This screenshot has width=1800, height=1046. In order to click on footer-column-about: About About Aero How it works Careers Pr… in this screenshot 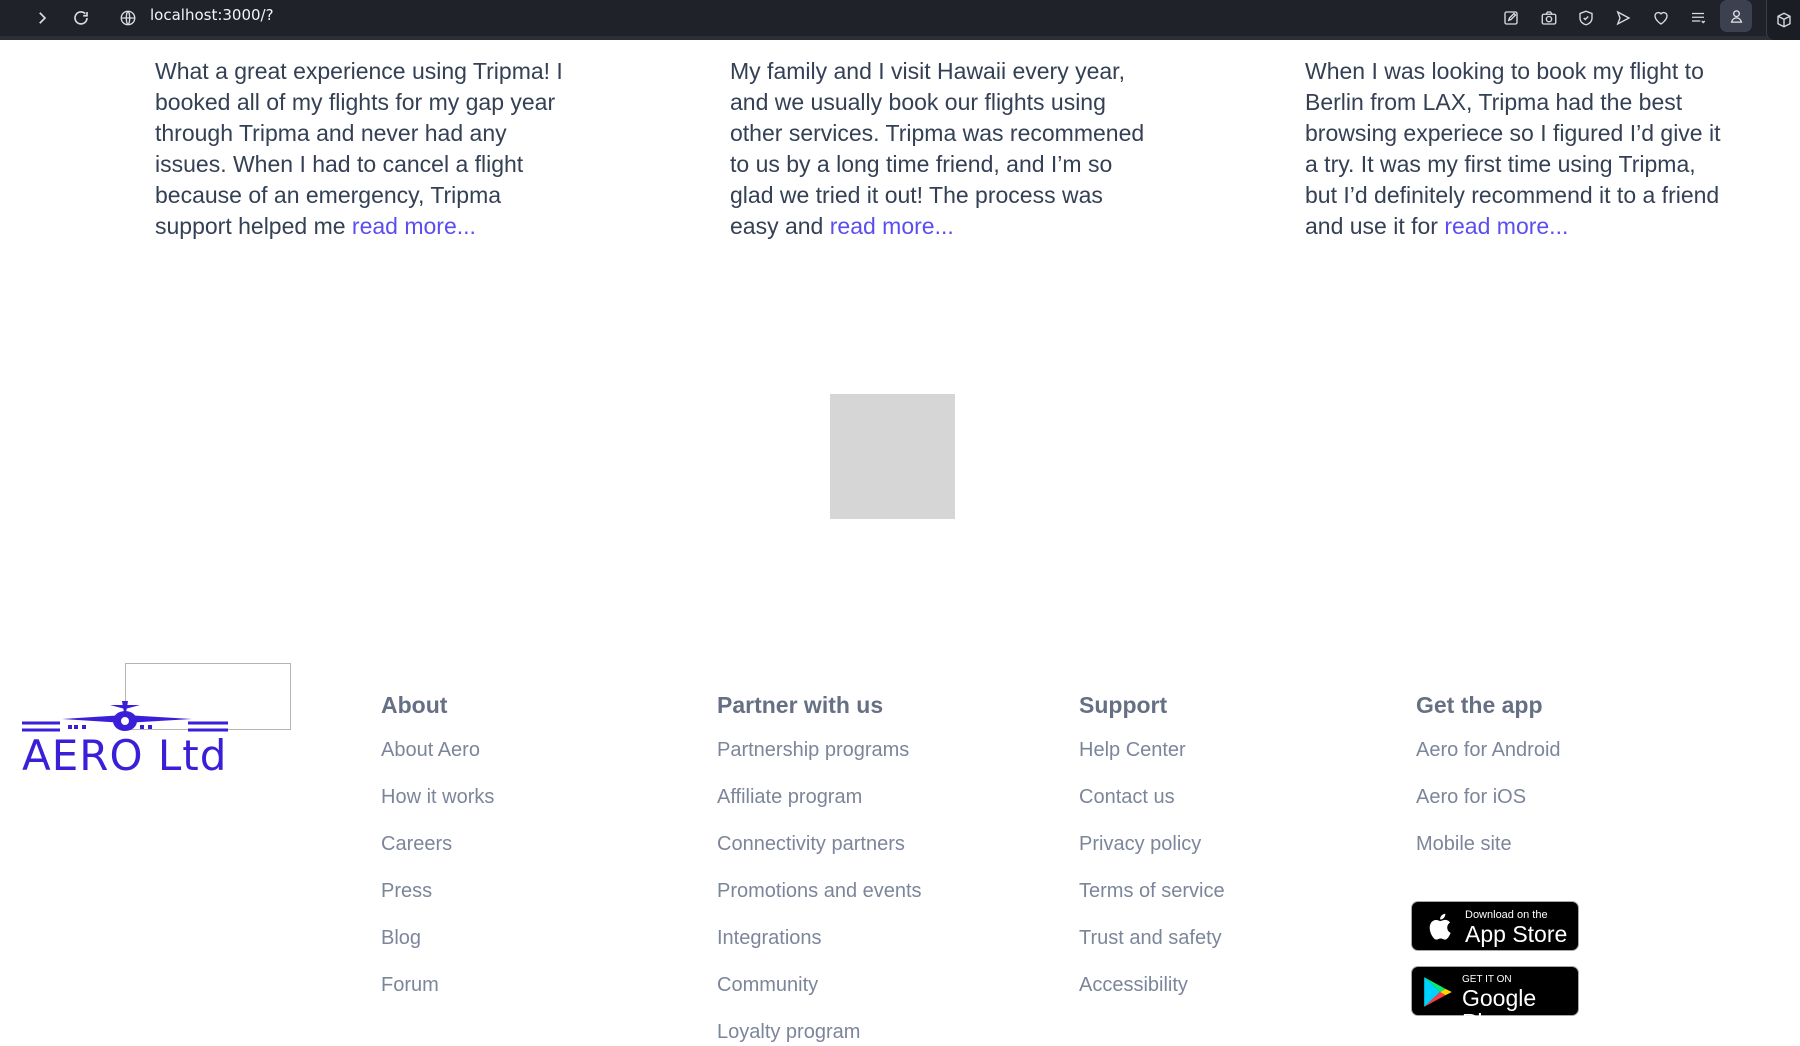, I will do `click(437, 855)`.